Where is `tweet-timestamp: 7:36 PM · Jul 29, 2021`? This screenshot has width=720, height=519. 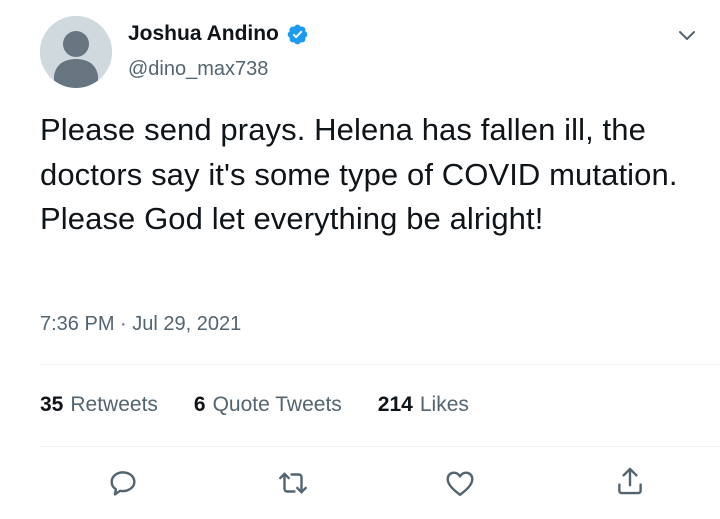 tweet-timestamp: 7:36 PM · Jul 29, 2021 is located at coordinates (140, 324).